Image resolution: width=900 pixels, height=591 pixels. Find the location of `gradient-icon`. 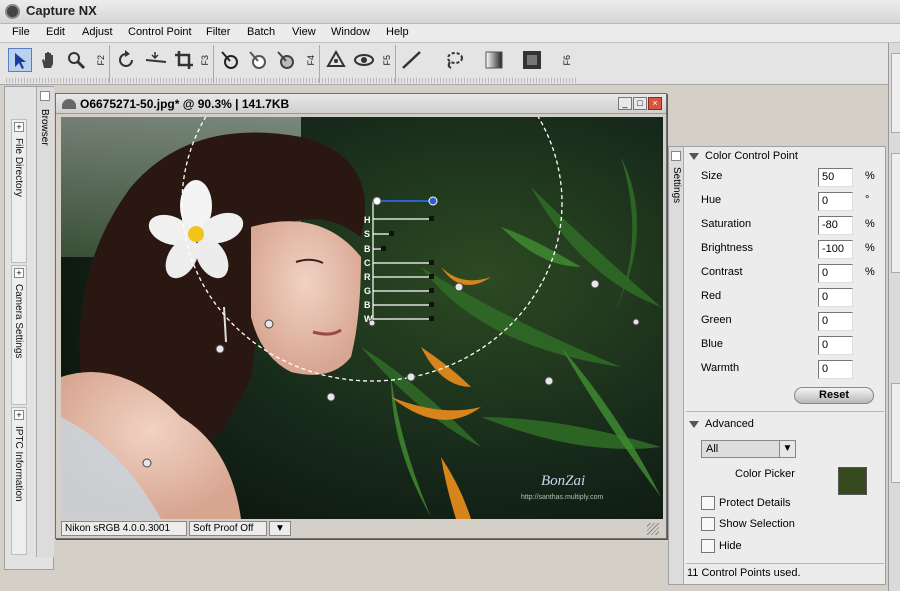

gradient-icon is located at coordinates (494, 60).